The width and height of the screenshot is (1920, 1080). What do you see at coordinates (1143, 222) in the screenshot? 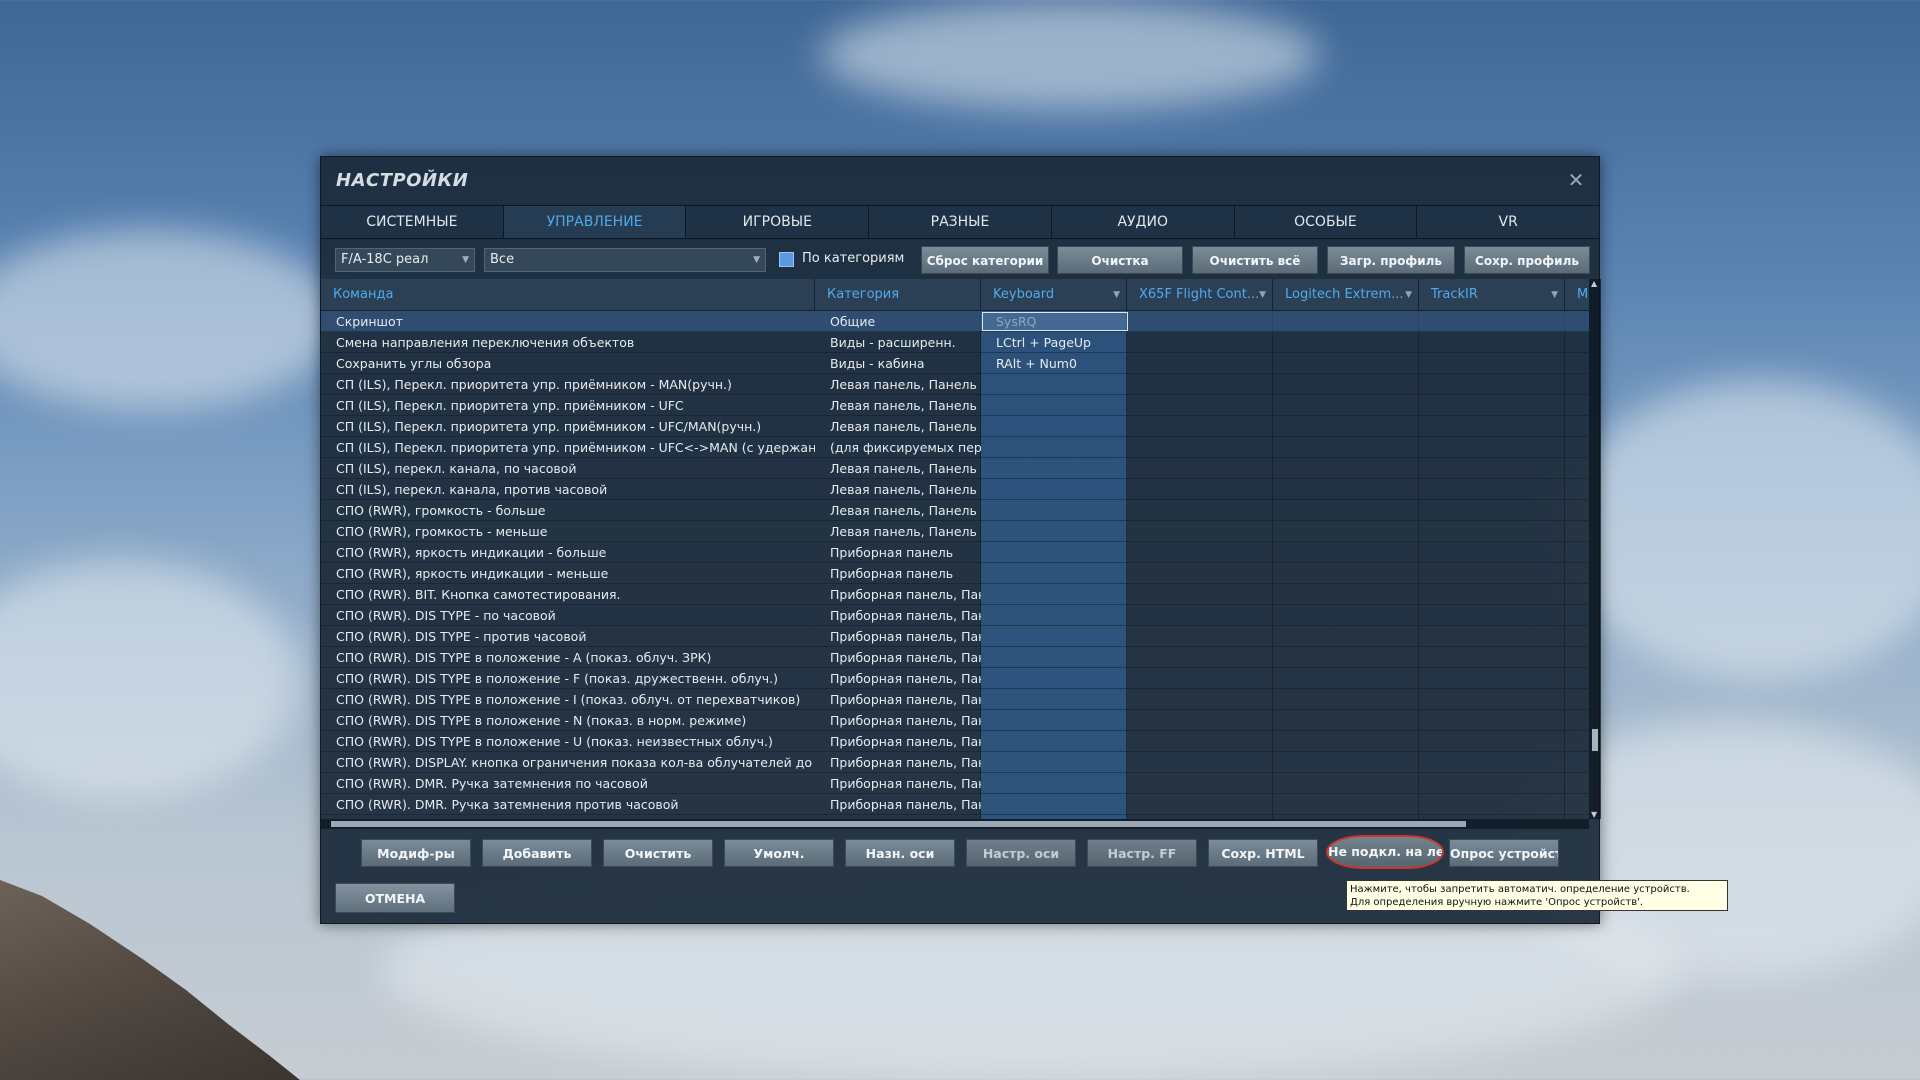
I see `tab-audio: АУДИО` at bounding box center [1143, 222].